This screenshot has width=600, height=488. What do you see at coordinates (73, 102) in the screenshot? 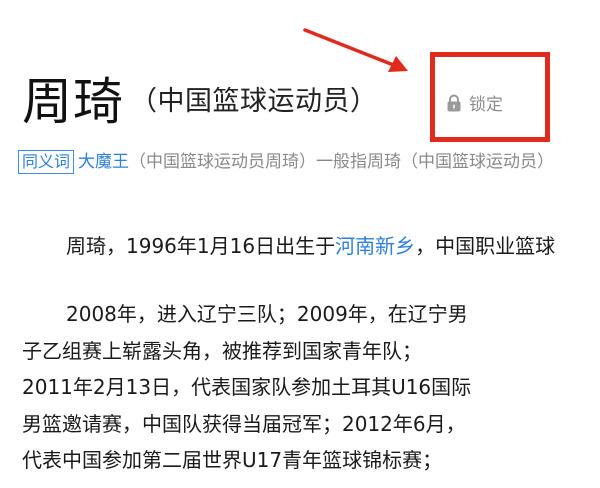
I see `page-title: 周琦` at bounding box center [73, 102].